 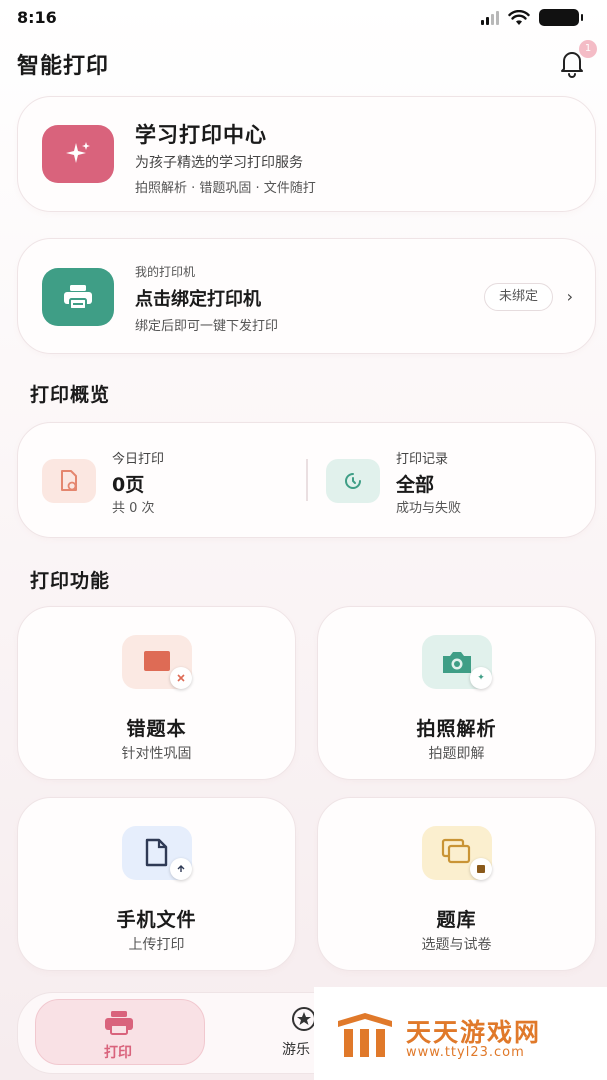 I want to click on feature-subtitle: 针对性巩固, so click(x=156, y=754).